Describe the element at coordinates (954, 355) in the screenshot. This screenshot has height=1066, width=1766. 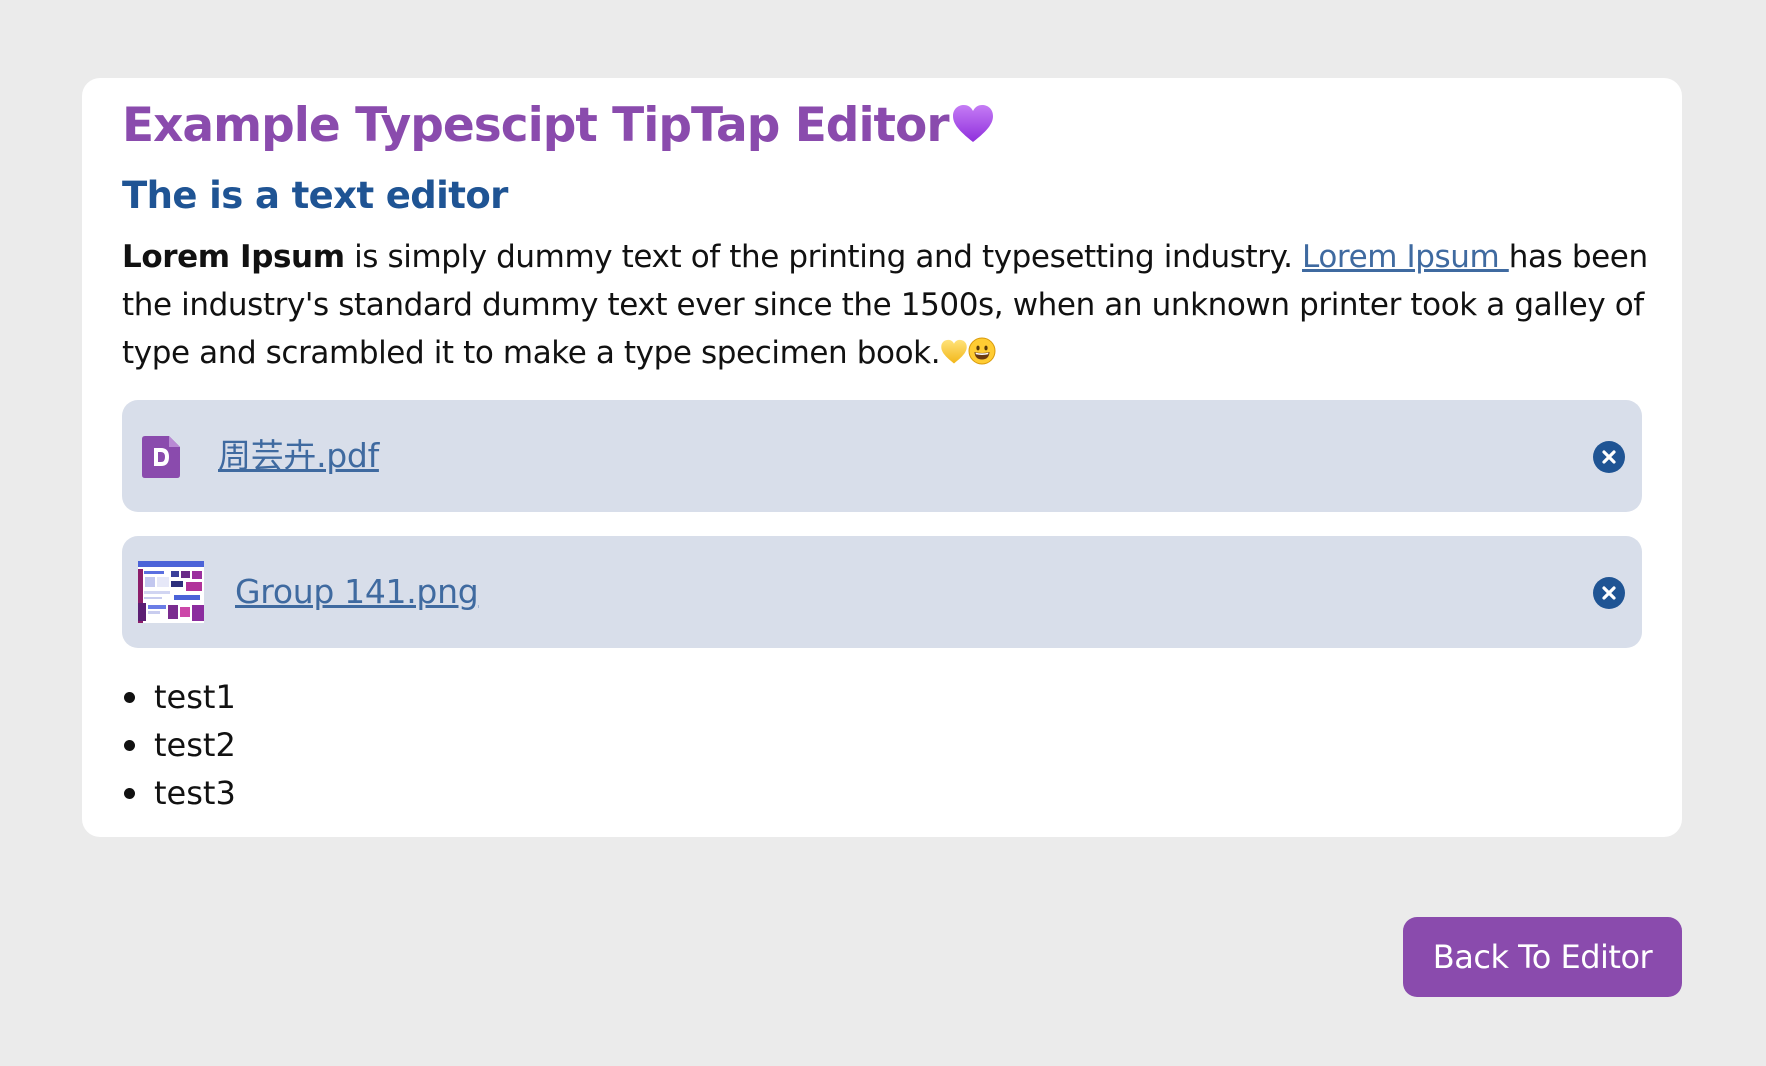
I see `yellow-heart-icon` at that location.